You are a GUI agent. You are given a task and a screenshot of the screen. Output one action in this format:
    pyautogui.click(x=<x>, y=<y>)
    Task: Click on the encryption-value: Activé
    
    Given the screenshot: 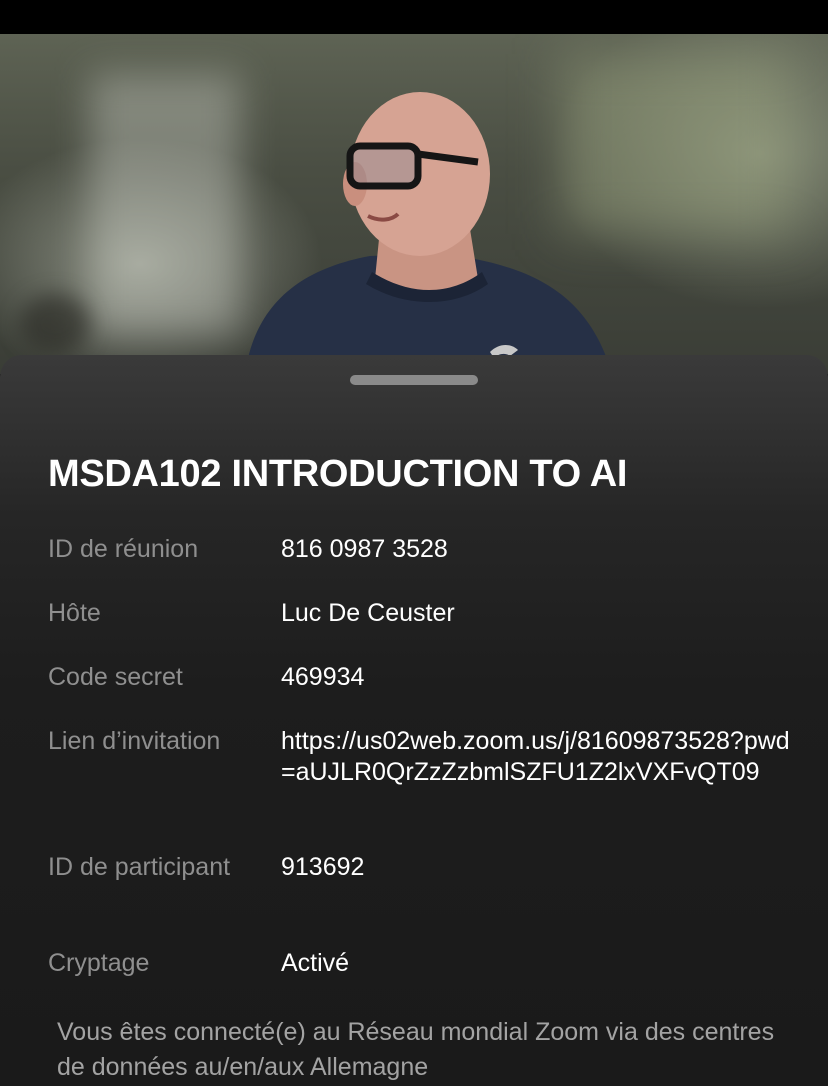 What is the action you would take?
    pyautogui.click(x=315, y=963)
    